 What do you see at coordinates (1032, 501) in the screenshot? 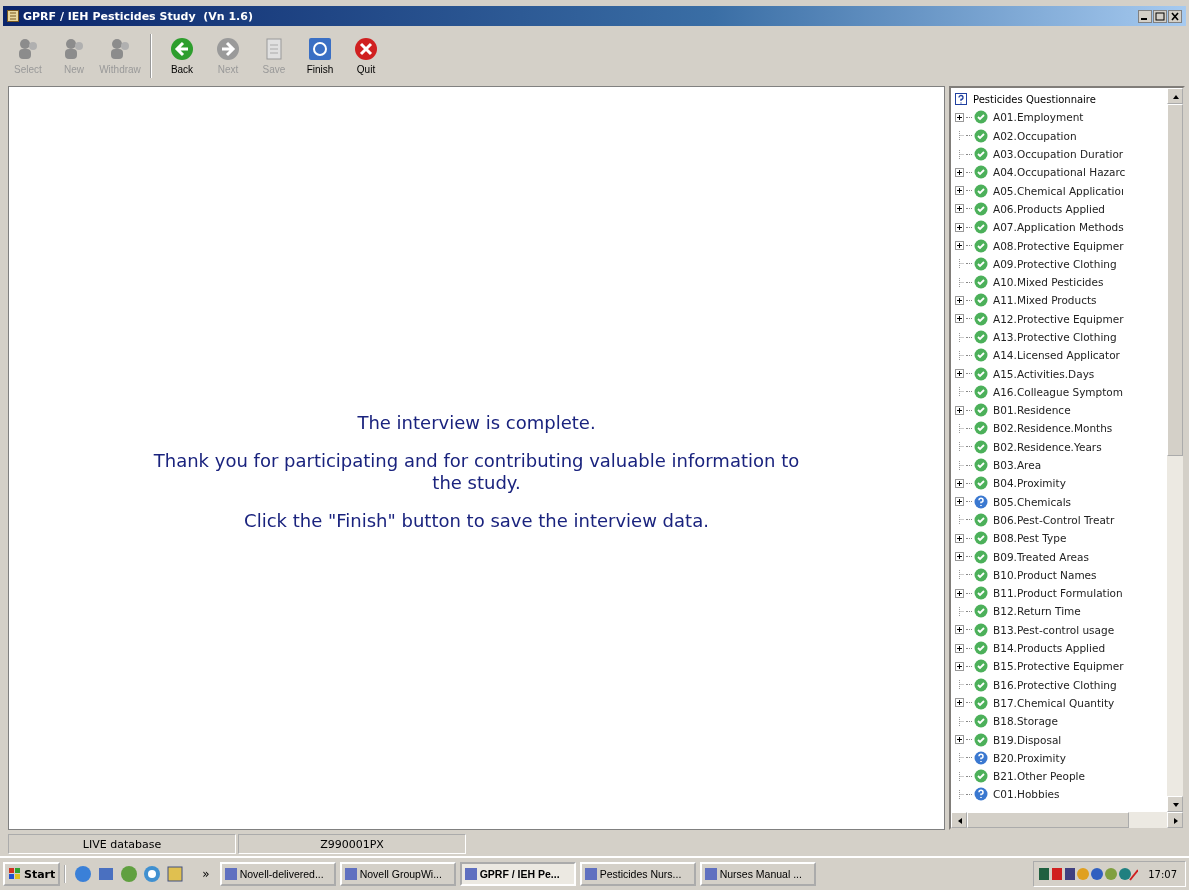
I see `tree-item: B05.Chemicals` at bounding box center [1032, 501].